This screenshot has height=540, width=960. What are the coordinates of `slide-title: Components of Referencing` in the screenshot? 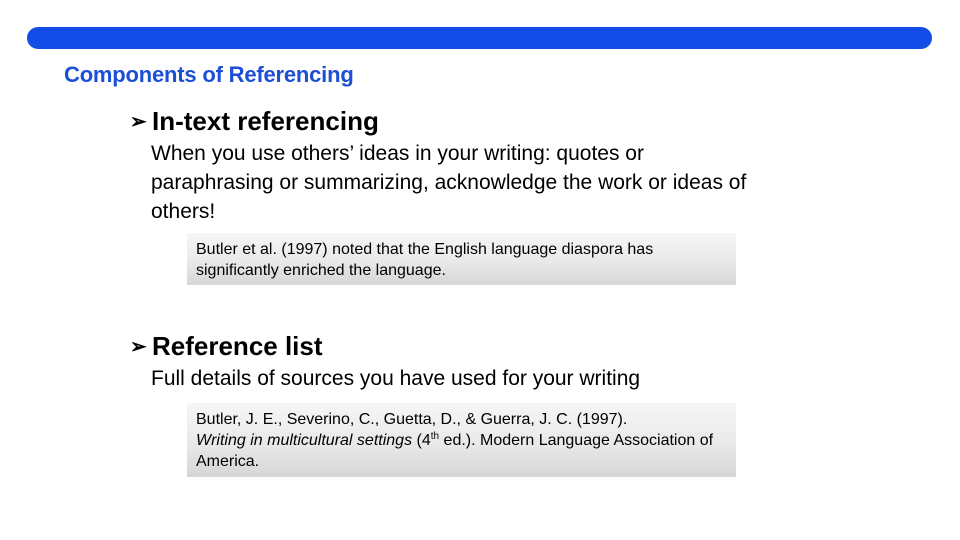 It's located at (209, 74).